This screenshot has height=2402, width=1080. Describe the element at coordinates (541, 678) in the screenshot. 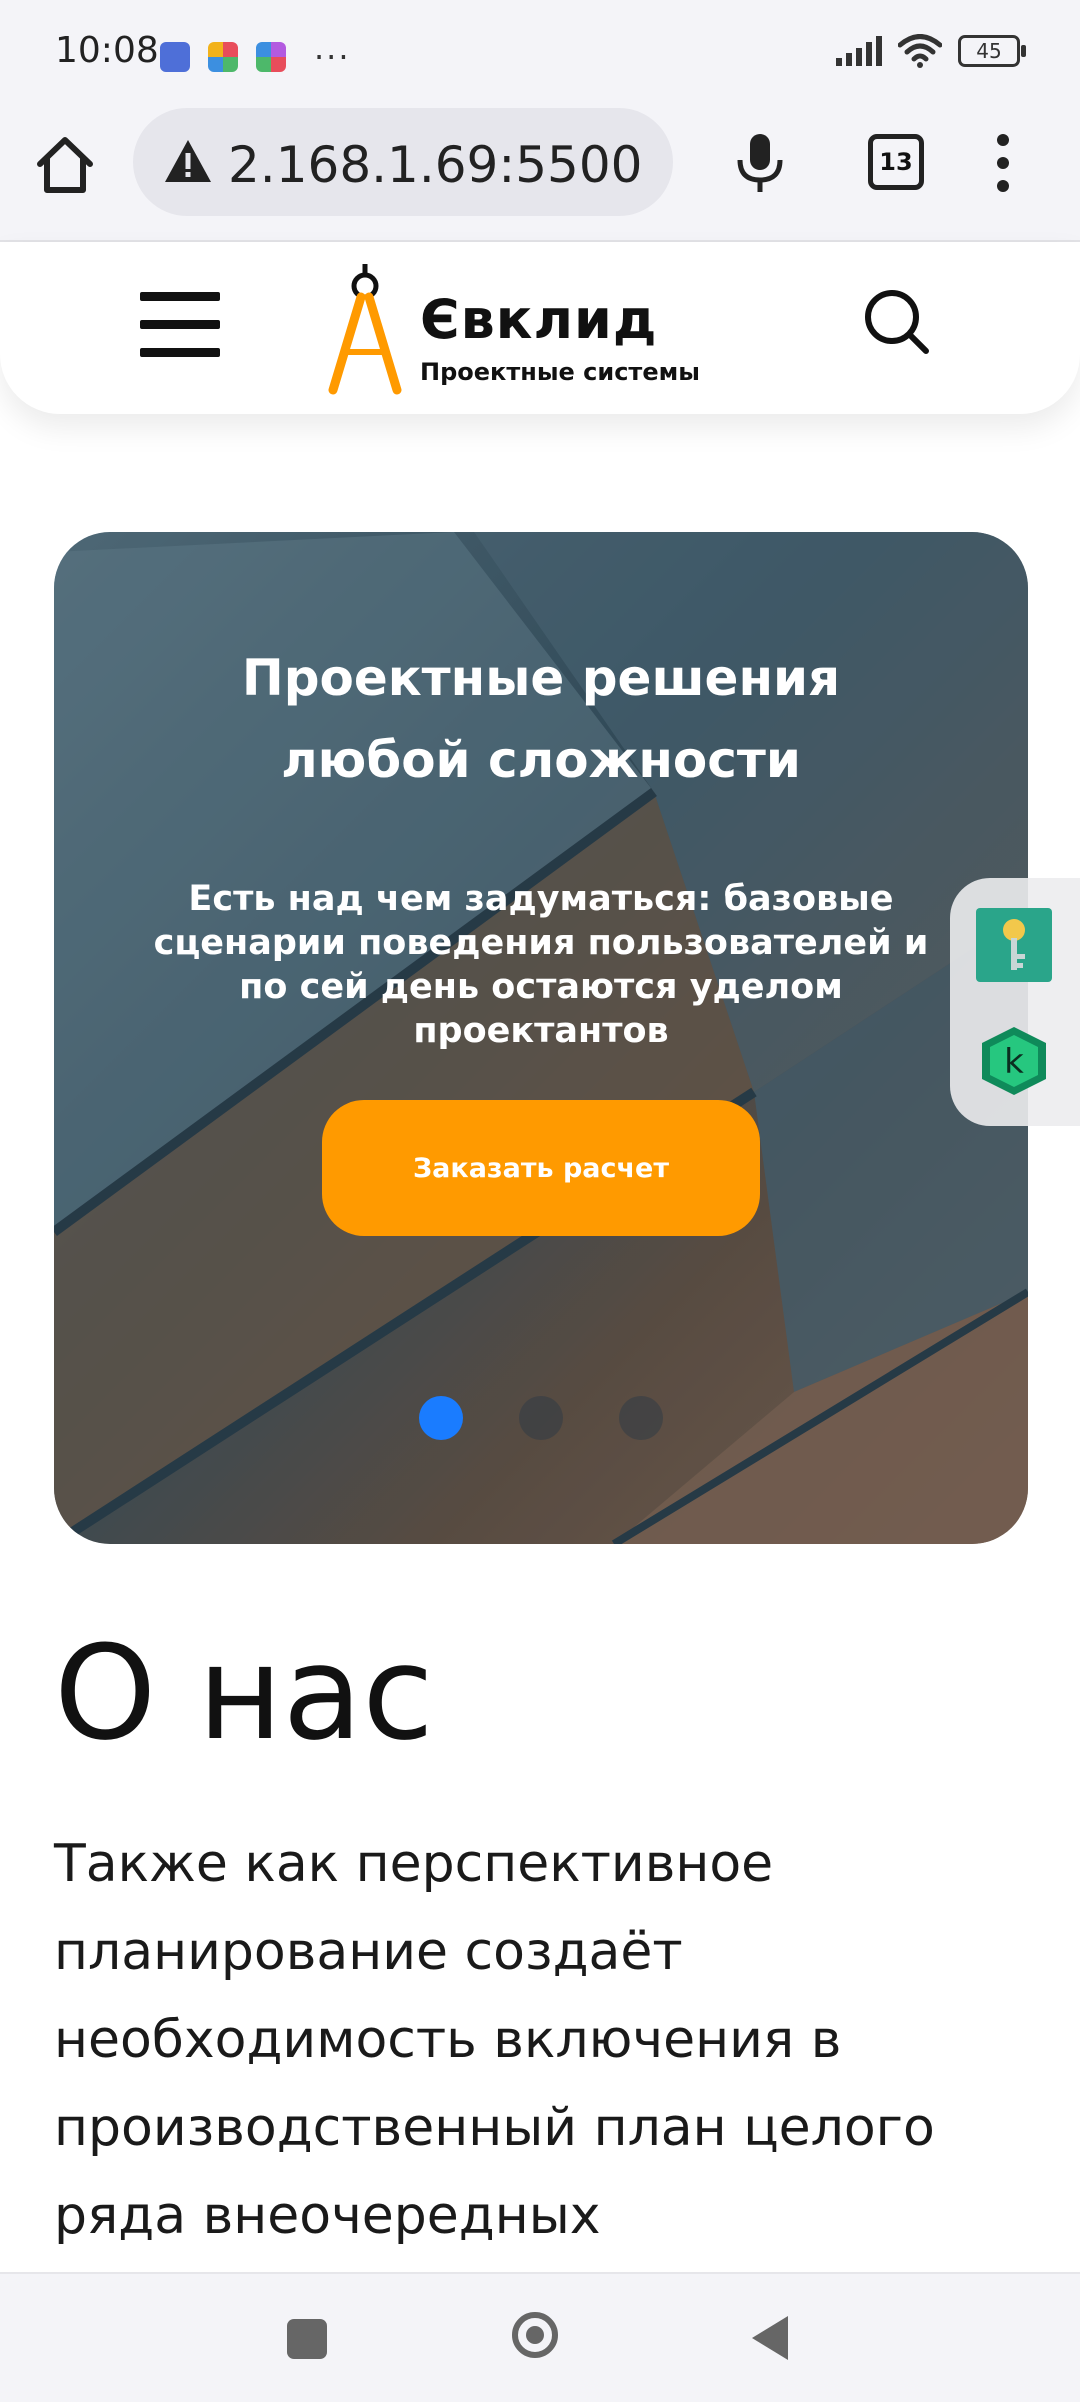

I see `hero-title-line: Проектные решения` at that location.